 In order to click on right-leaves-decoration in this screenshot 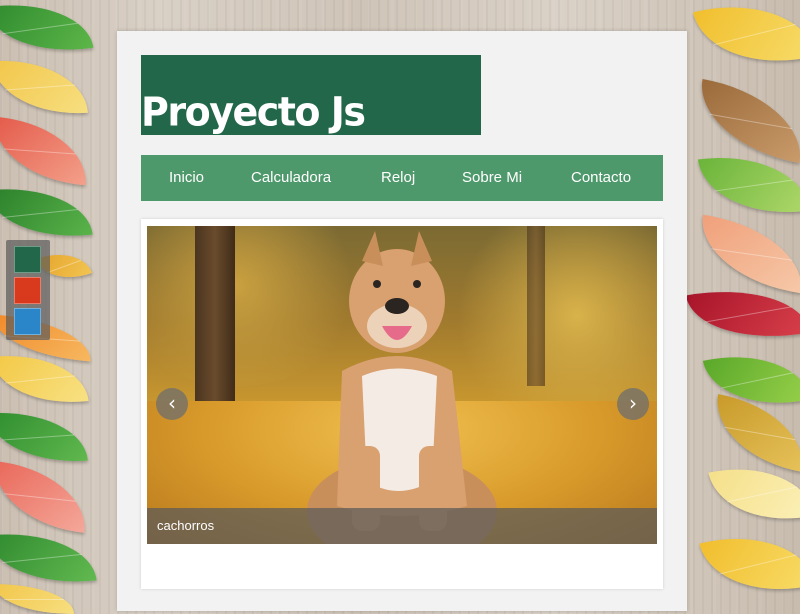, I will do `click(742, 305)`.